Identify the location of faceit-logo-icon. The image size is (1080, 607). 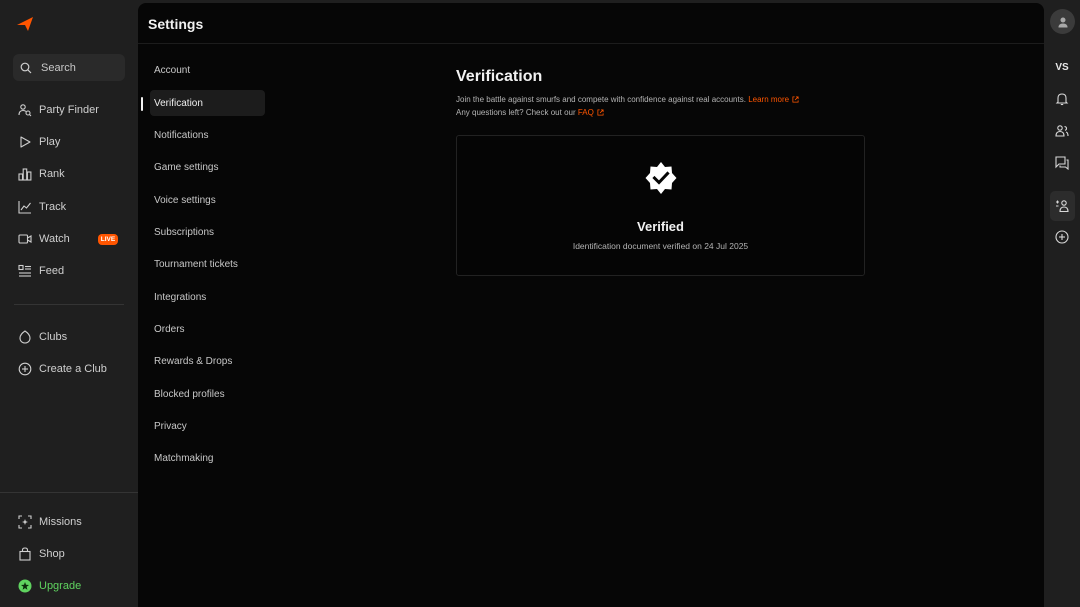
(25, 24).